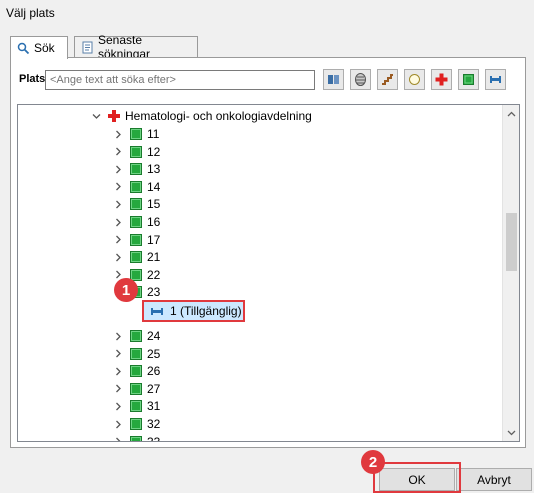 The width and height of the screenshot is (534, 493). What do you see at coordinates (373, 462) in the screenshot?
I see `step-marker-2: 2` at bounding box center [373, 462].